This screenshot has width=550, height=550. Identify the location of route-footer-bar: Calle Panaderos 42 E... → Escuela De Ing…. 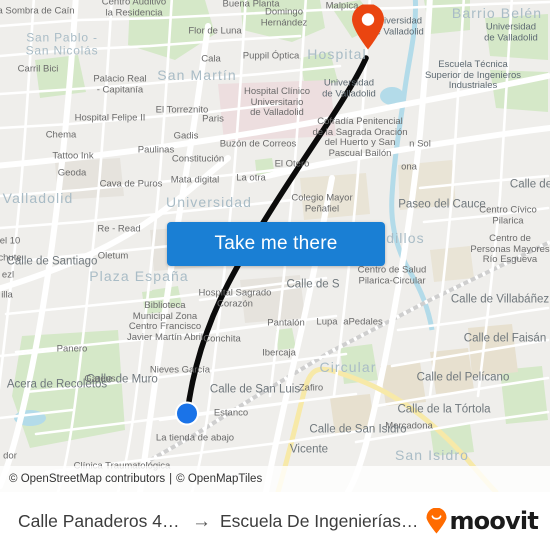
(275, 521).